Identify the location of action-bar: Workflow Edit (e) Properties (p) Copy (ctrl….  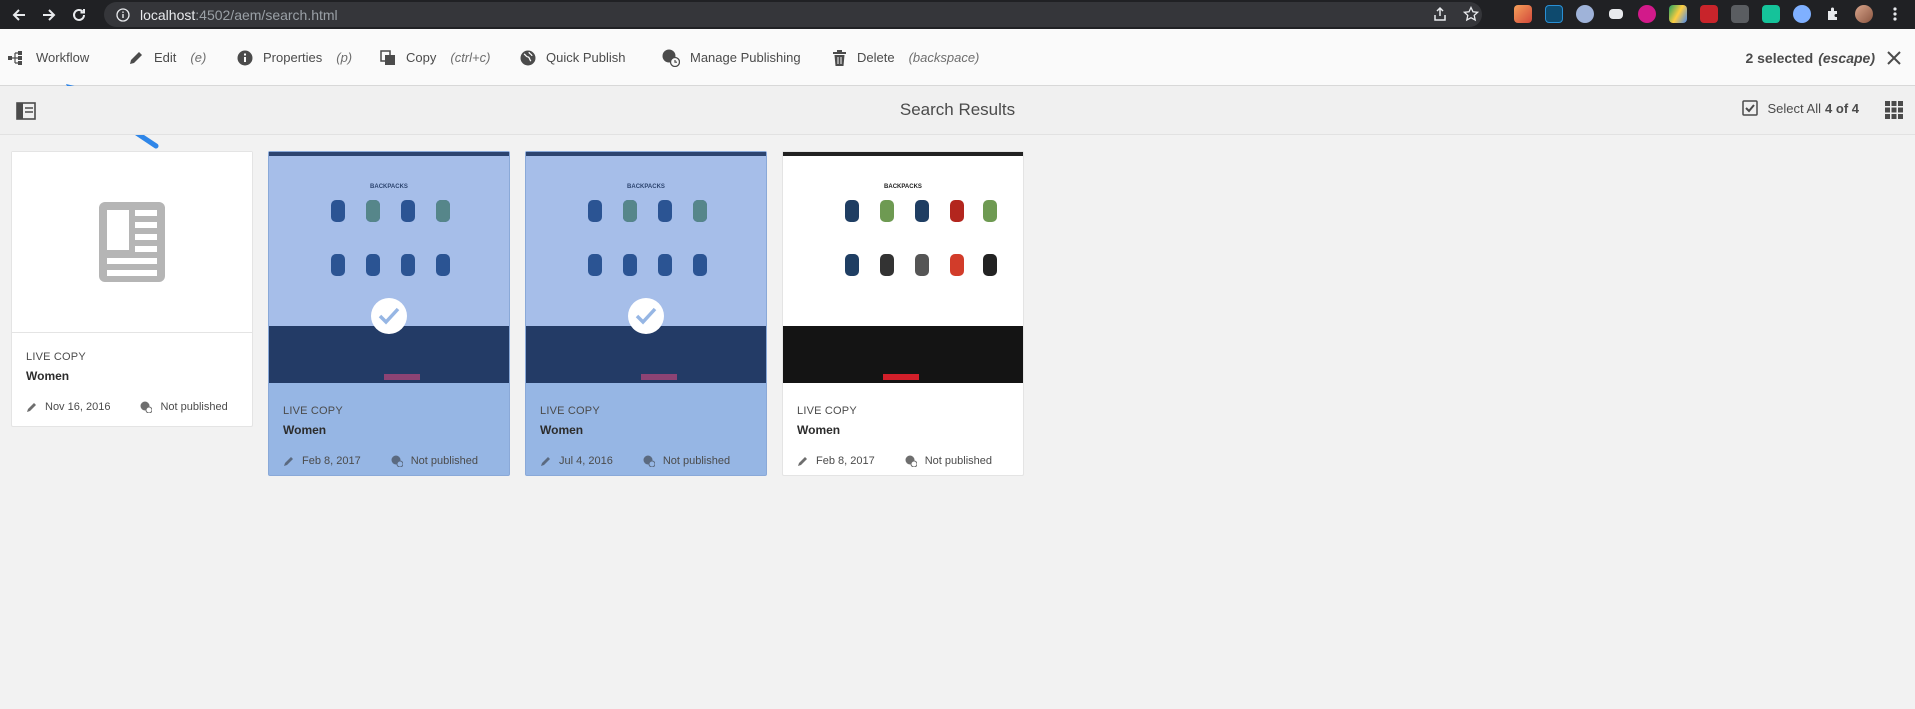
(957, 57).